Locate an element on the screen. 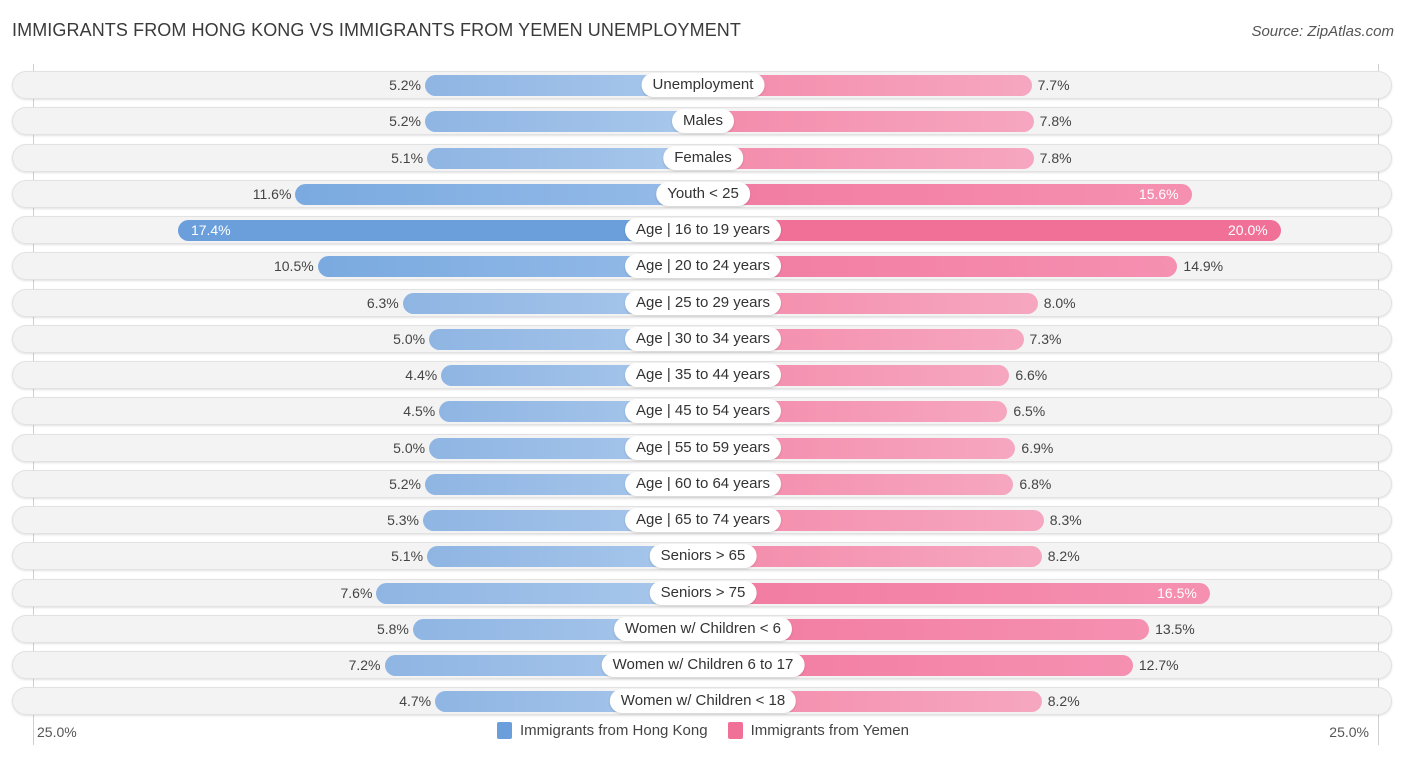 This screenshot has height=757, width=1406. value-label-yemen: 7.3% is located at coordinates (1045, 339).